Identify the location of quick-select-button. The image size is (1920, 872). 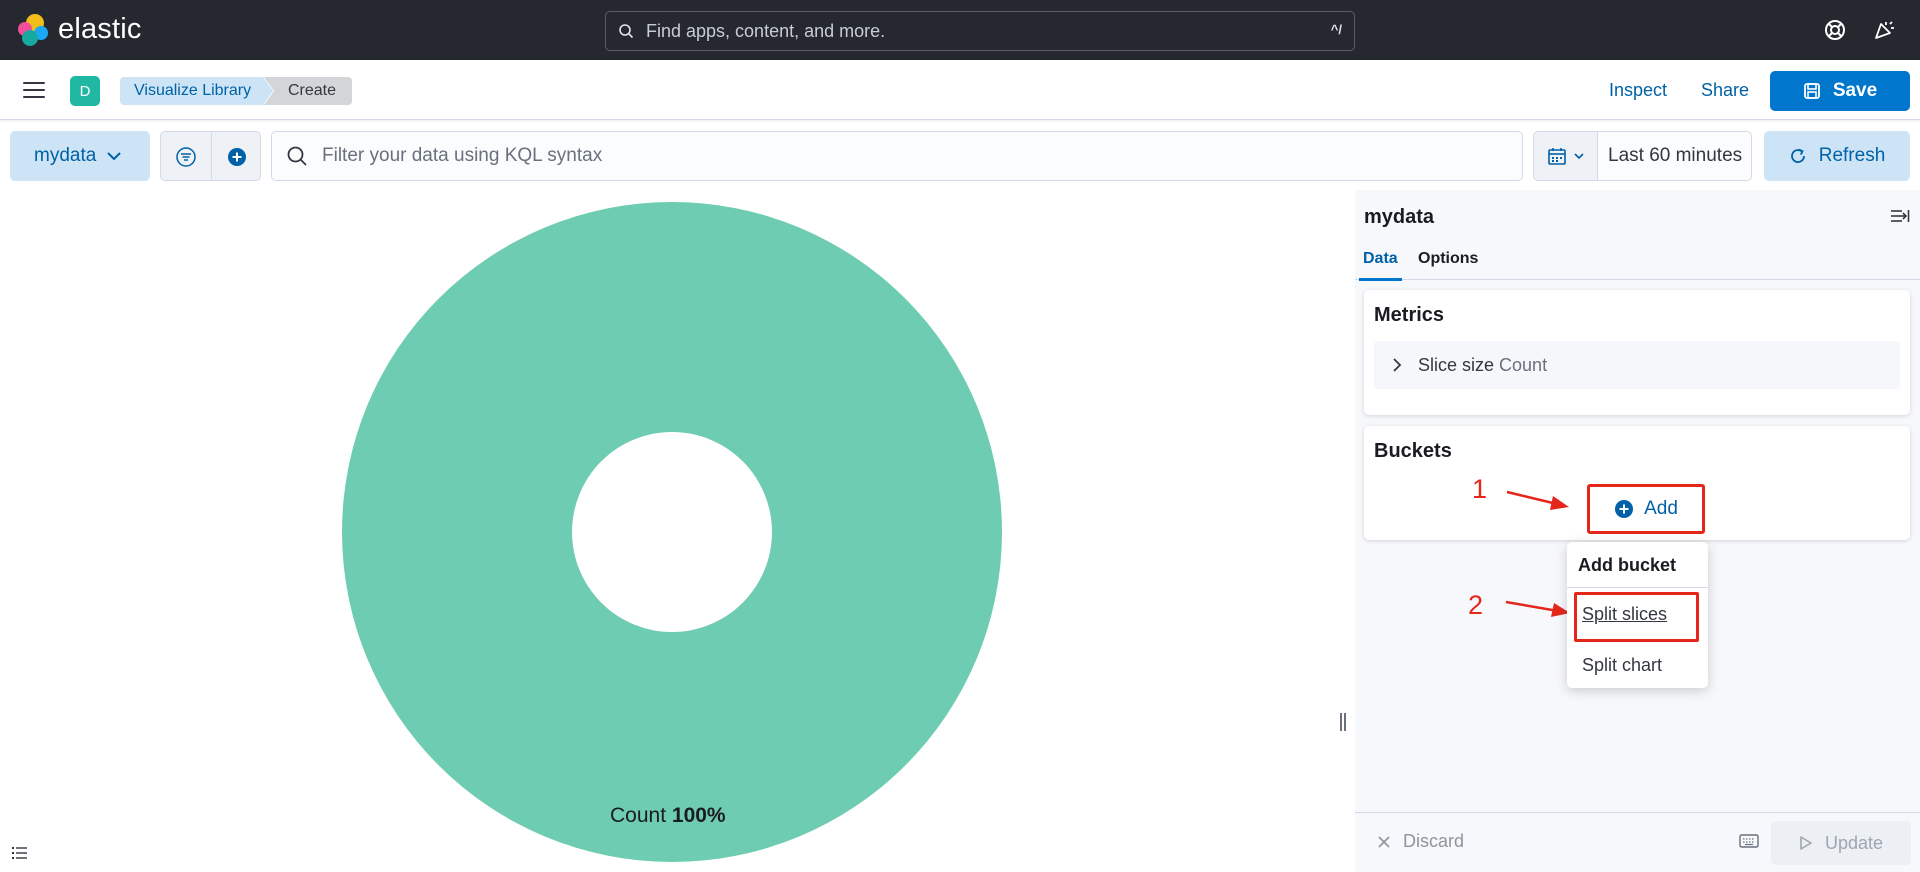
(1566, 156).